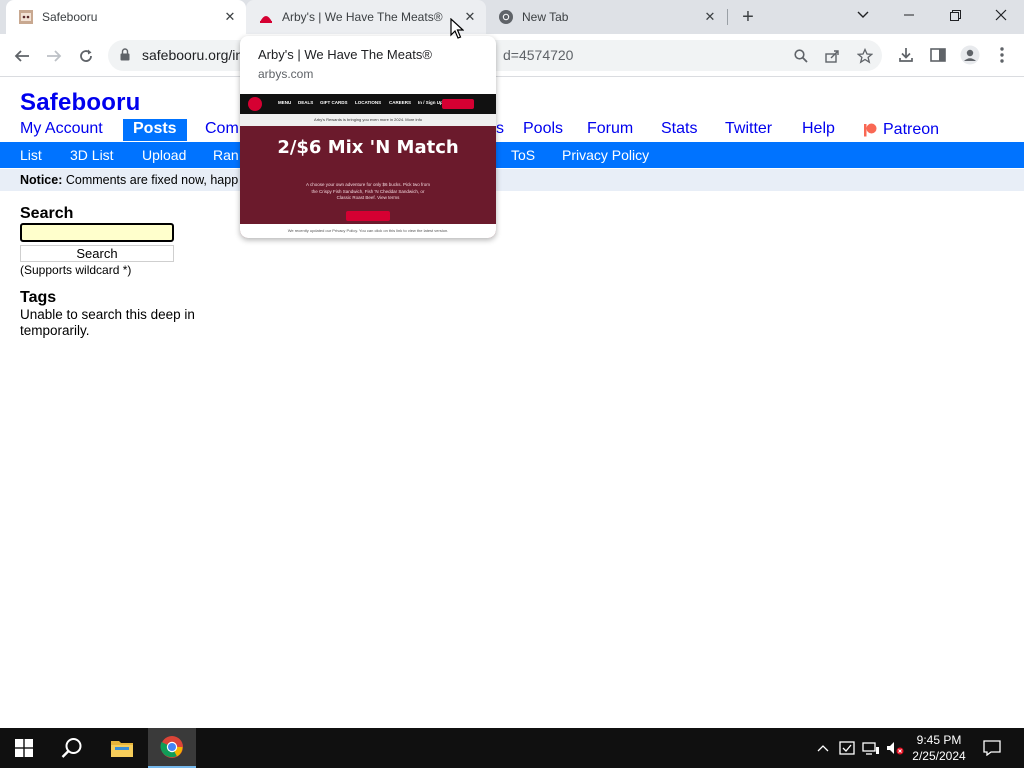  Describe the element at coordinates (833, 56) in the screenshot. I see `share-icon` at that location.